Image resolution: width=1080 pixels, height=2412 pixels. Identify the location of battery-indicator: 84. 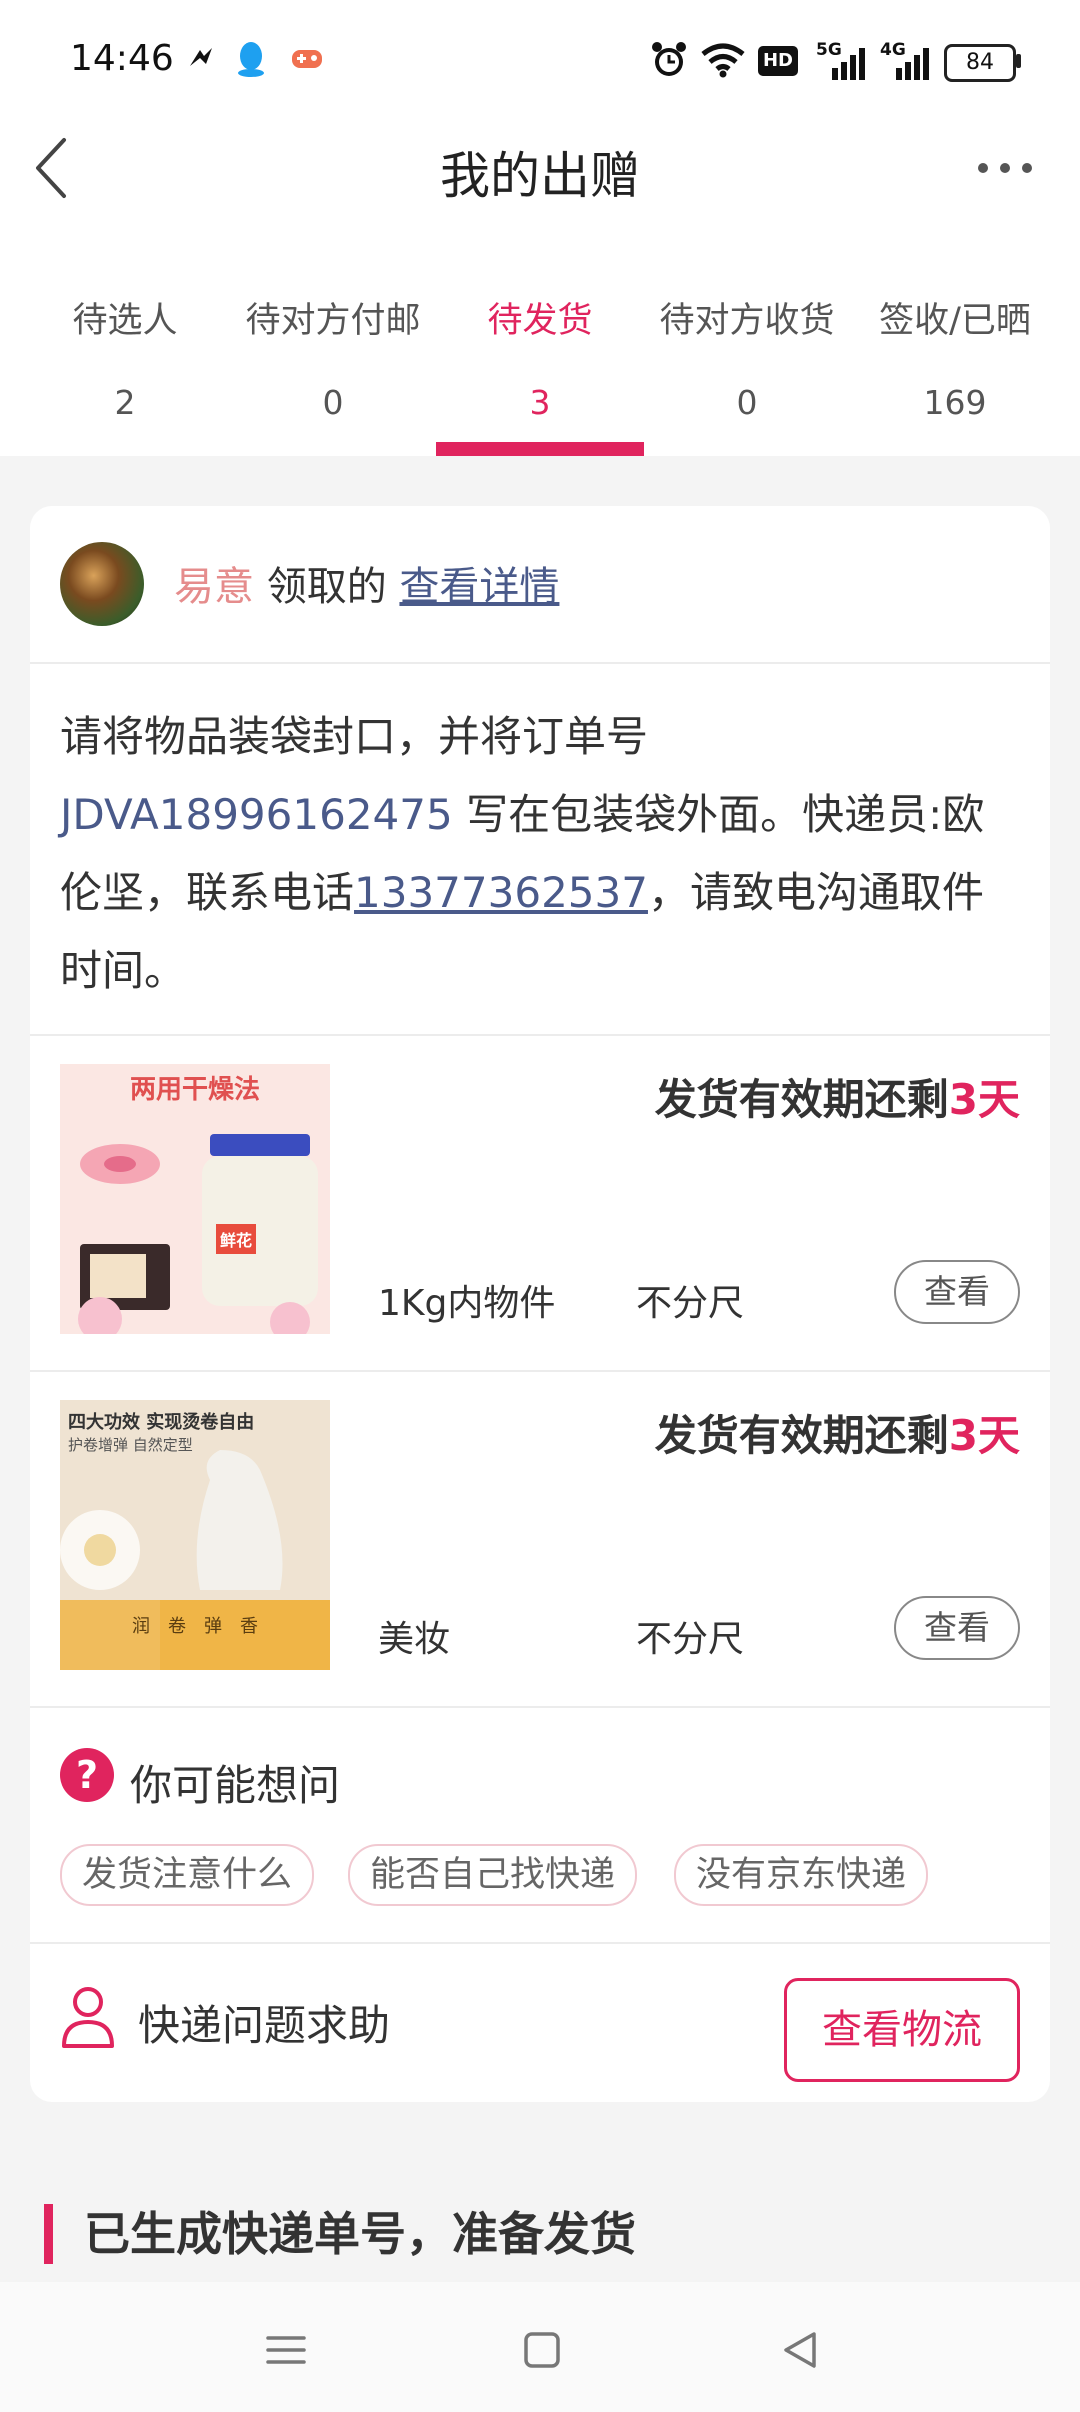
(980, 63).